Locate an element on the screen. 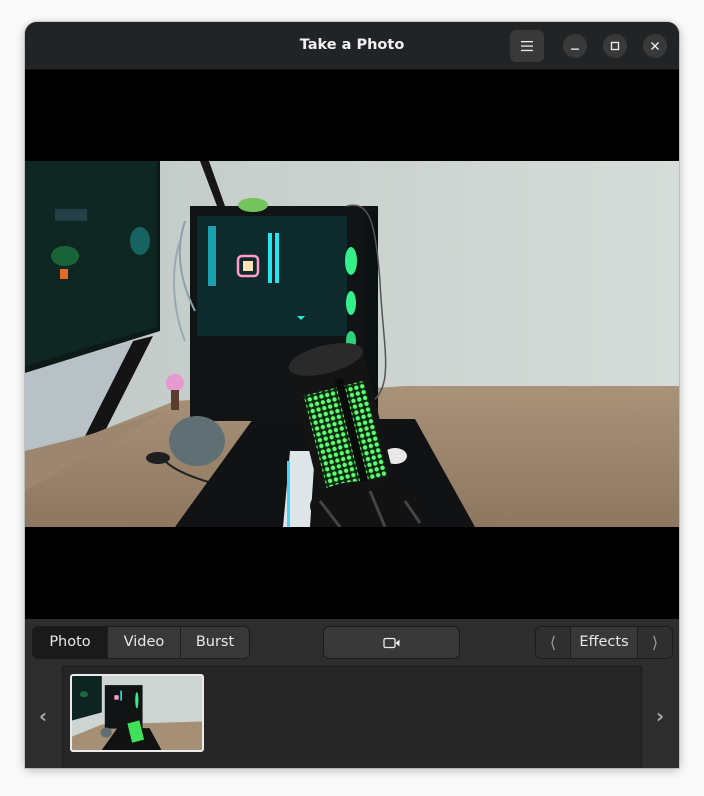  close-button is located at coordinates (655, 46).